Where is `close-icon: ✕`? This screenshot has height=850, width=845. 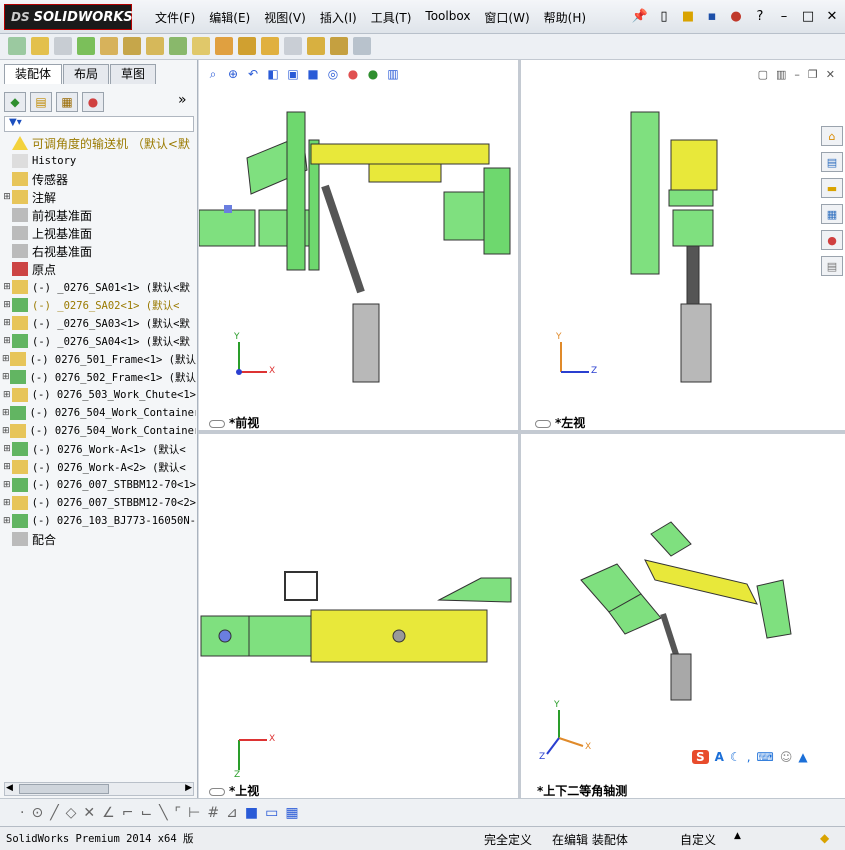 close-icon: ✕ is located at coordinates (832, 16).